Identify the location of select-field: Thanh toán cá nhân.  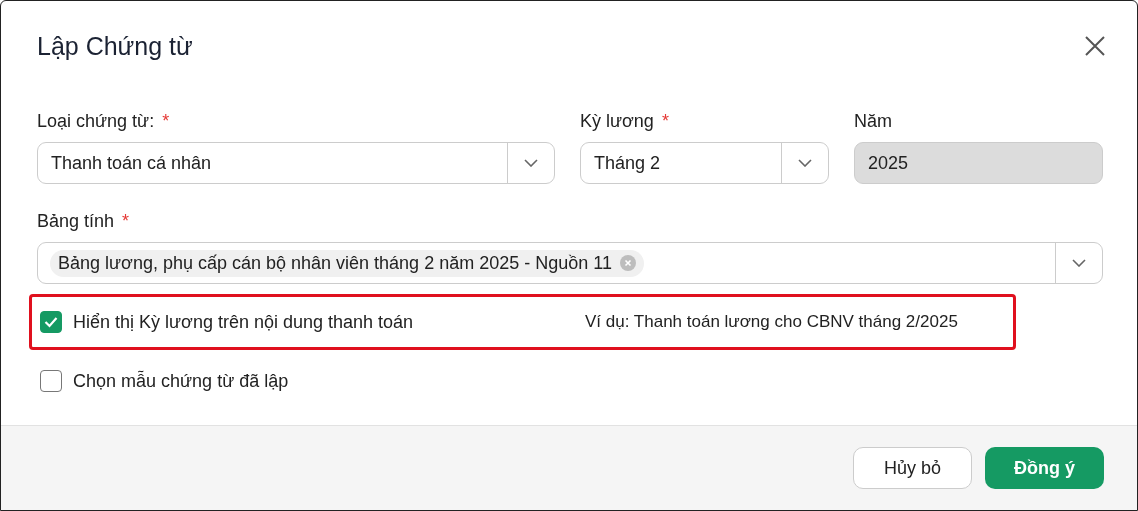
(296, 163).